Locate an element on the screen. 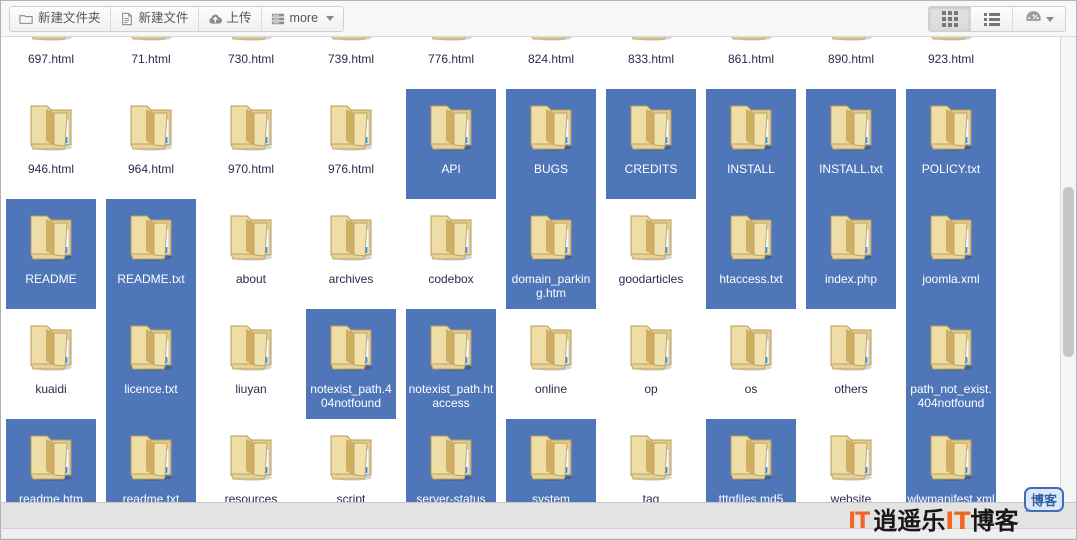 Image resolution: width=1077 pixels, height=540 pixels. file-item: 697.html is located at coordinates (51, 63).